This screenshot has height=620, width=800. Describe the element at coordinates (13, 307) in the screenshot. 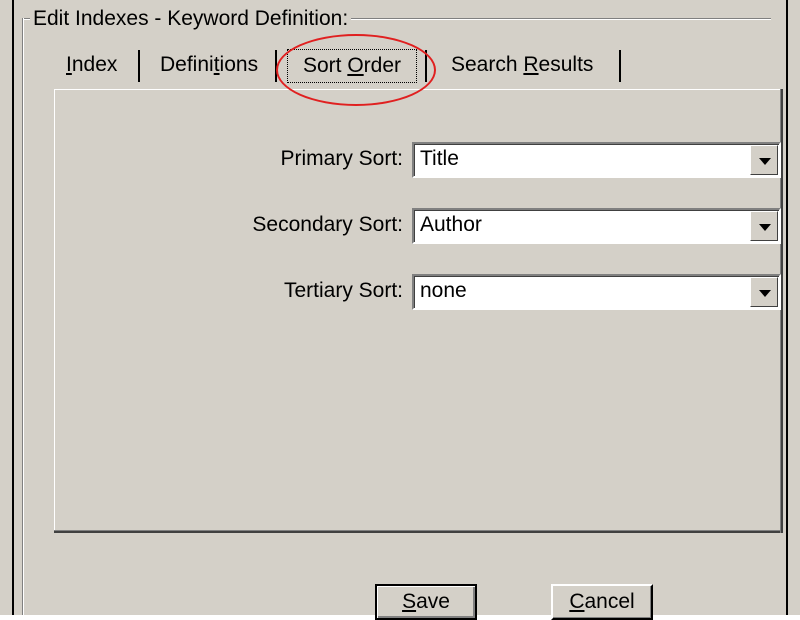

I see `window-border-left` at that location.